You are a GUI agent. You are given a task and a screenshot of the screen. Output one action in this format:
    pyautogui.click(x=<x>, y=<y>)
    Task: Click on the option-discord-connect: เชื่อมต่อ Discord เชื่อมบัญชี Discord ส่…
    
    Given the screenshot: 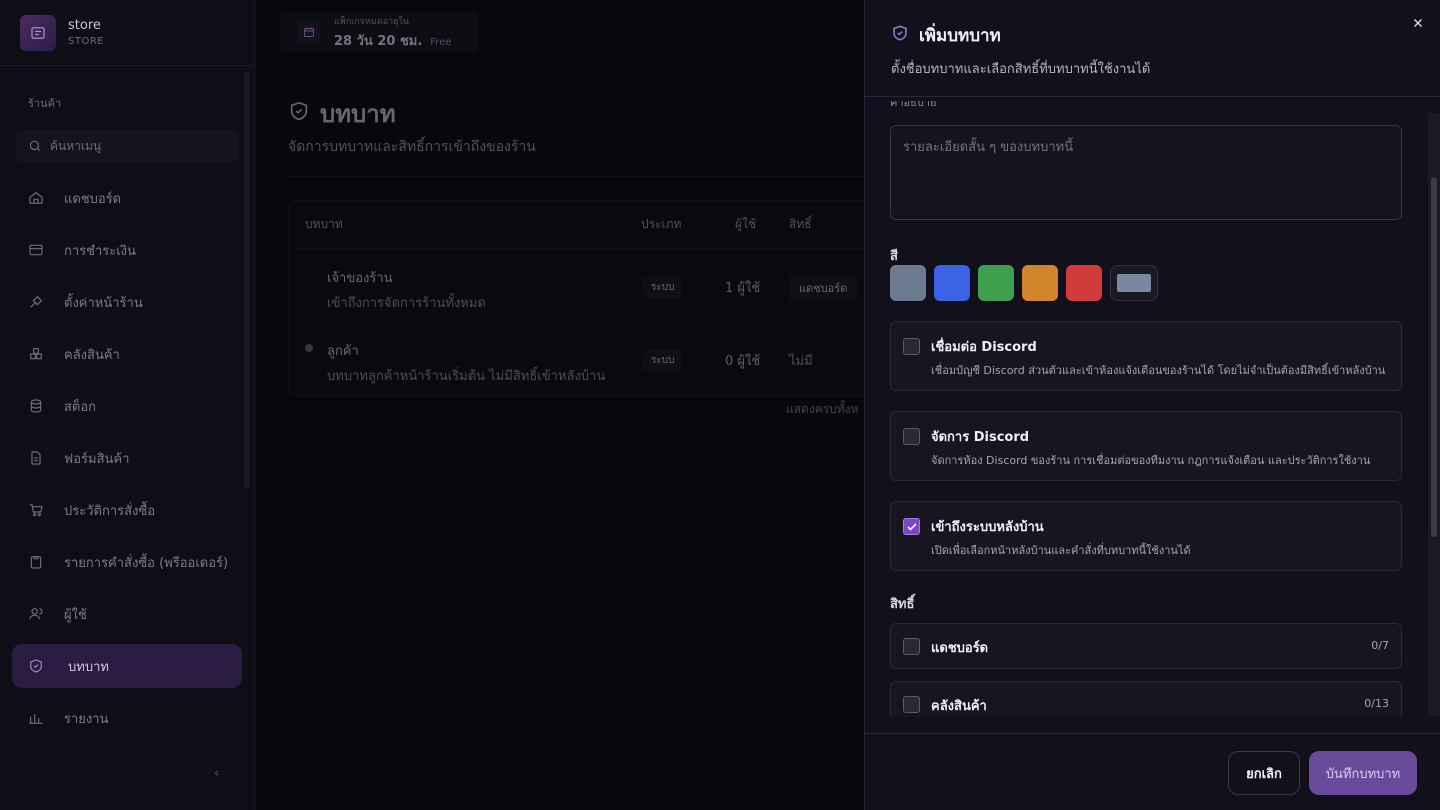 What is the action you would take?
    pyautogui.click(x=1146, y=356)
    